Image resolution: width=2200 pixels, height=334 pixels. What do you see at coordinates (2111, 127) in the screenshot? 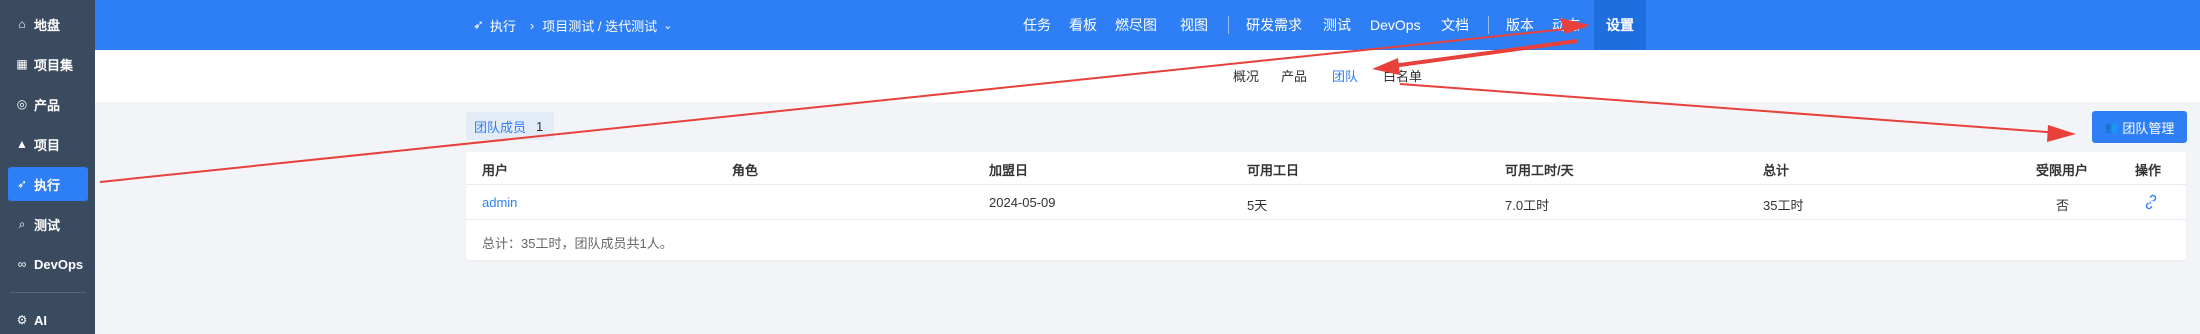
I see `users-icon: 👥` at bounding box center [2111, 127].